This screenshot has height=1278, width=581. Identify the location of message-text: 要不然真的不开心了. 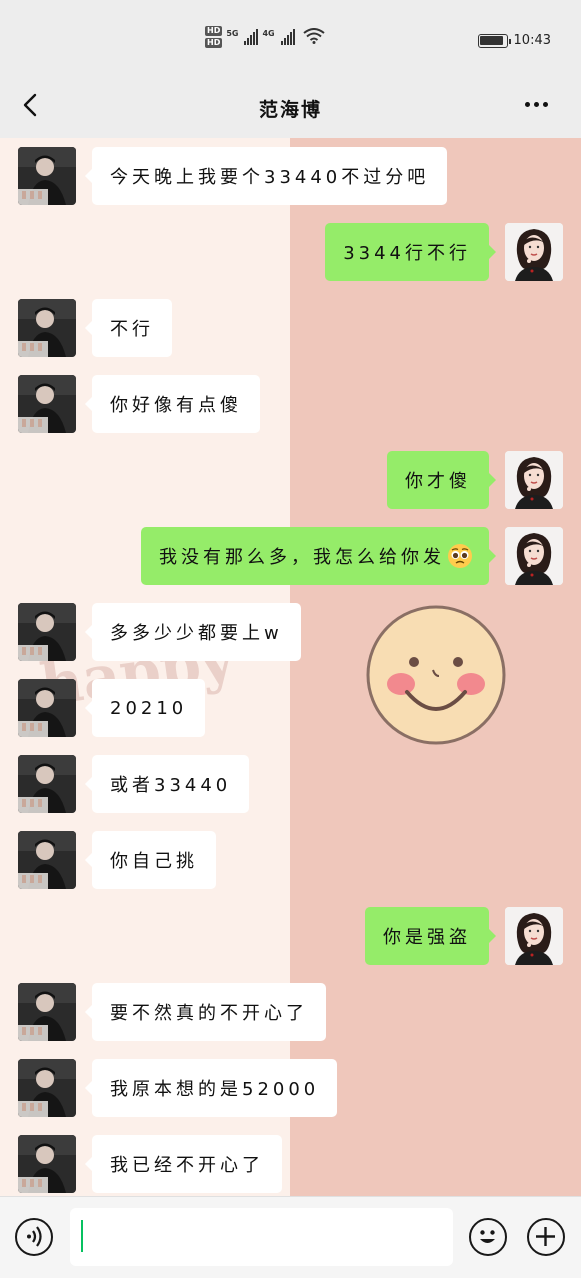
(209, 1013).